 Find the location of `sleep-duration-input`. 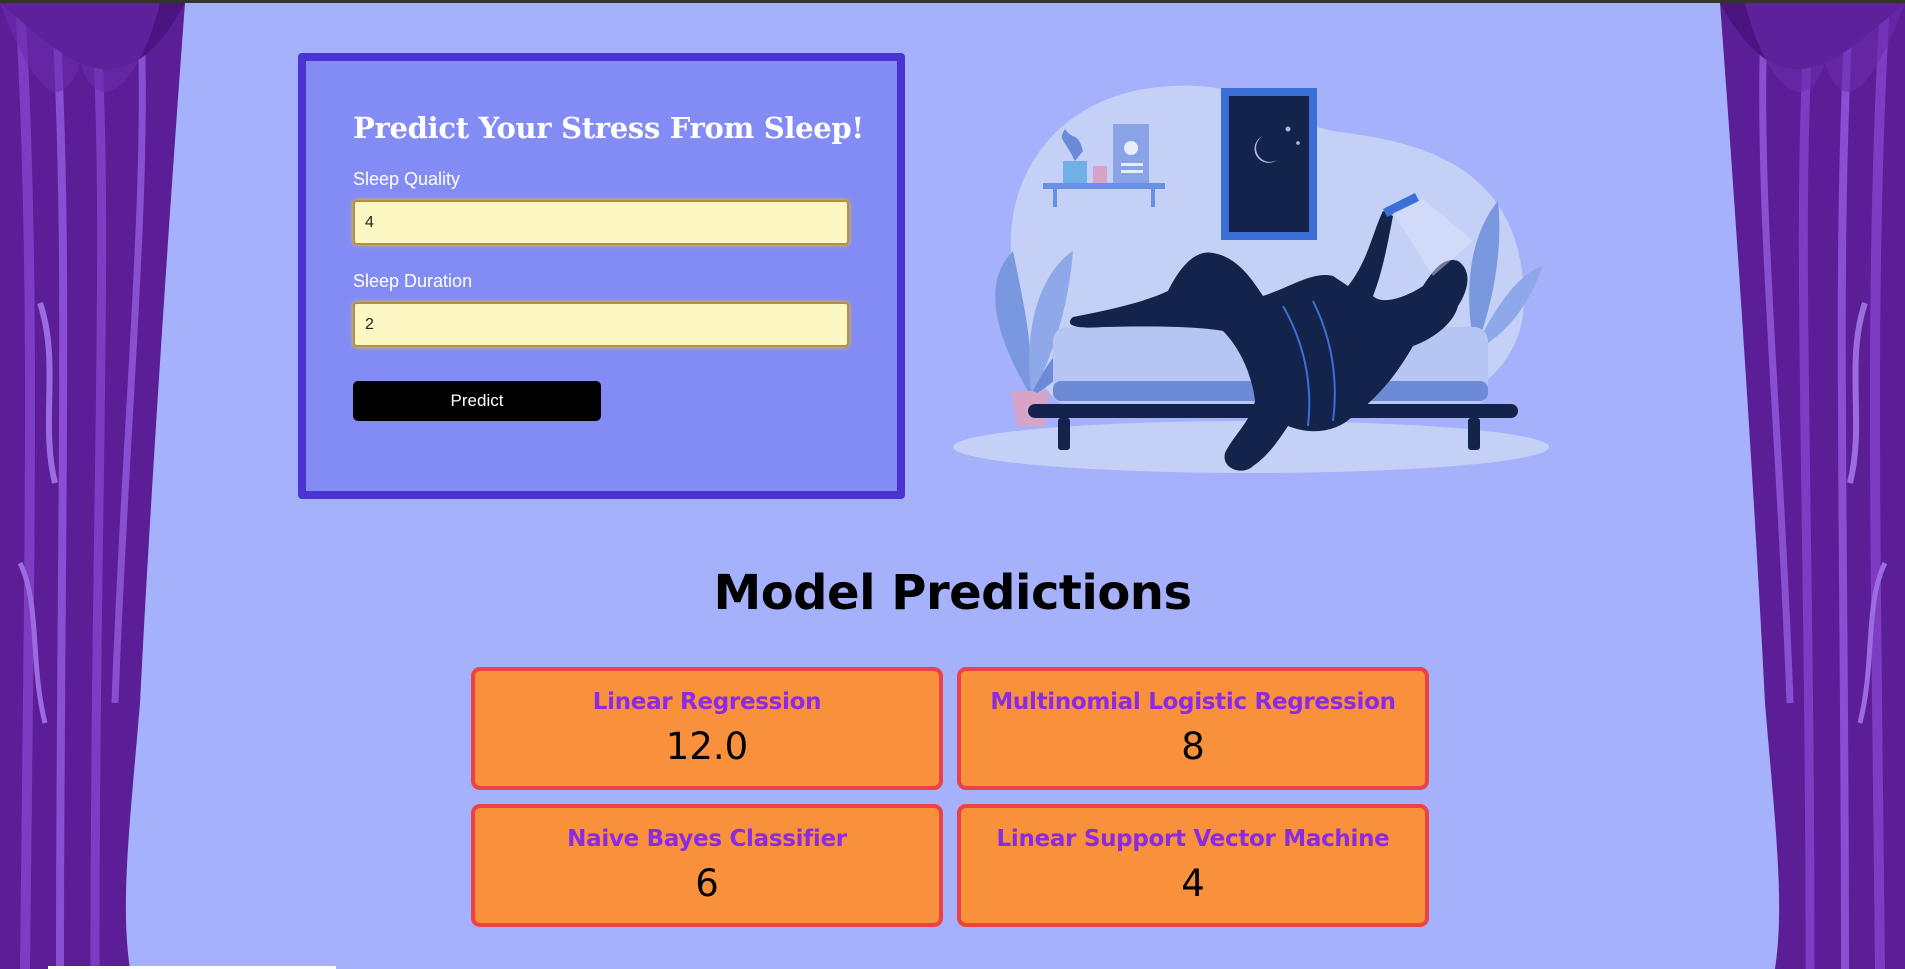

sleep-duration-input is located at coordinates (601, 324).